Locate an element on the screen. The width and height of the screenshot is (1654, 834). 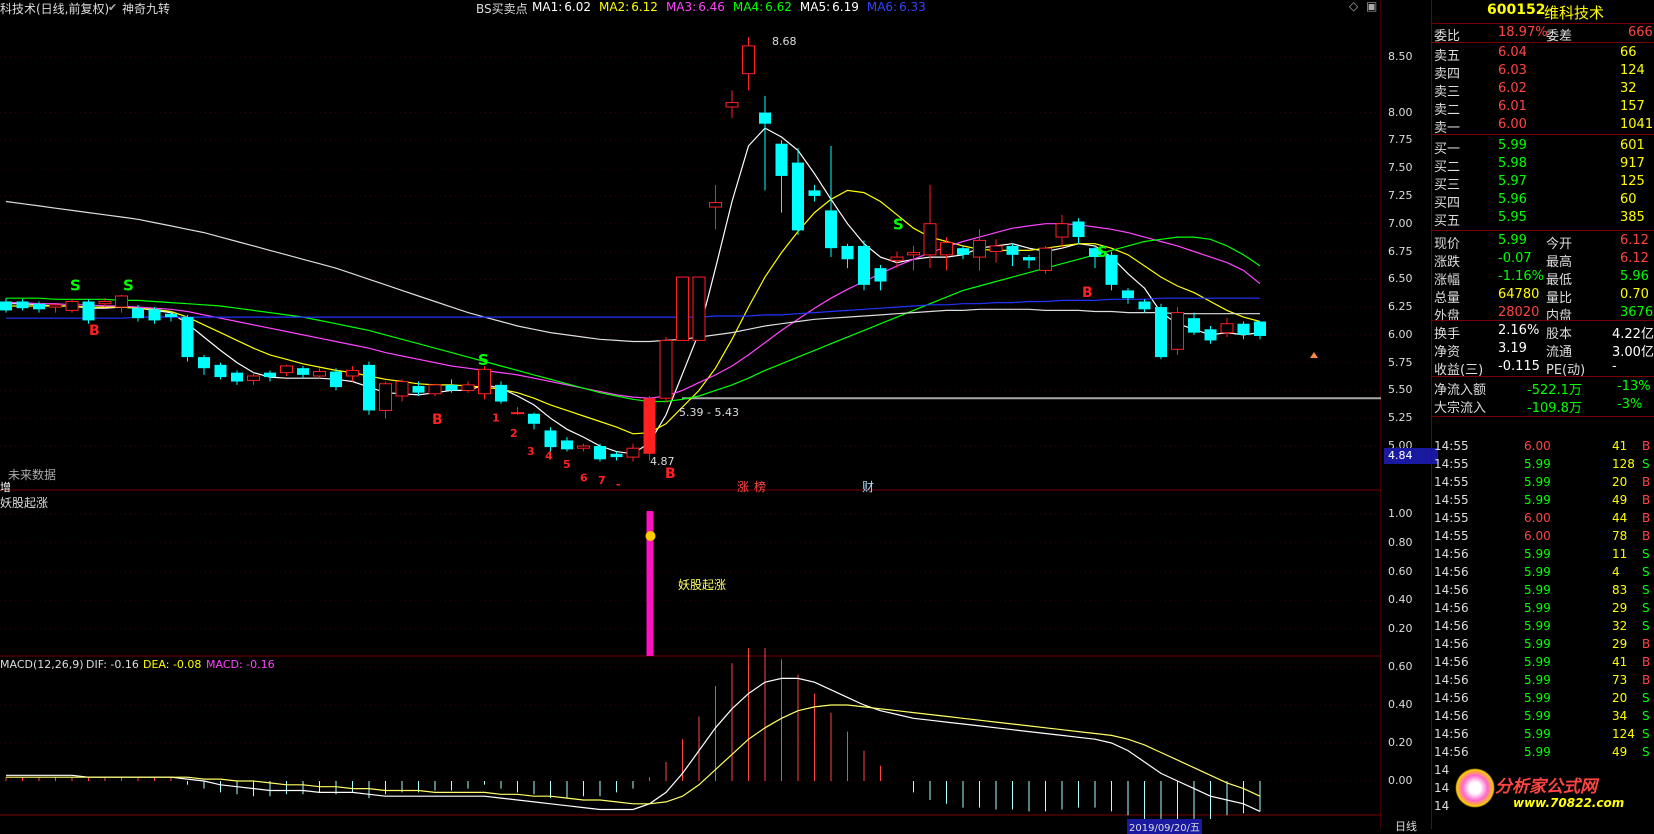
buy-price: 5.95 is located at coordinates (1512, 217).